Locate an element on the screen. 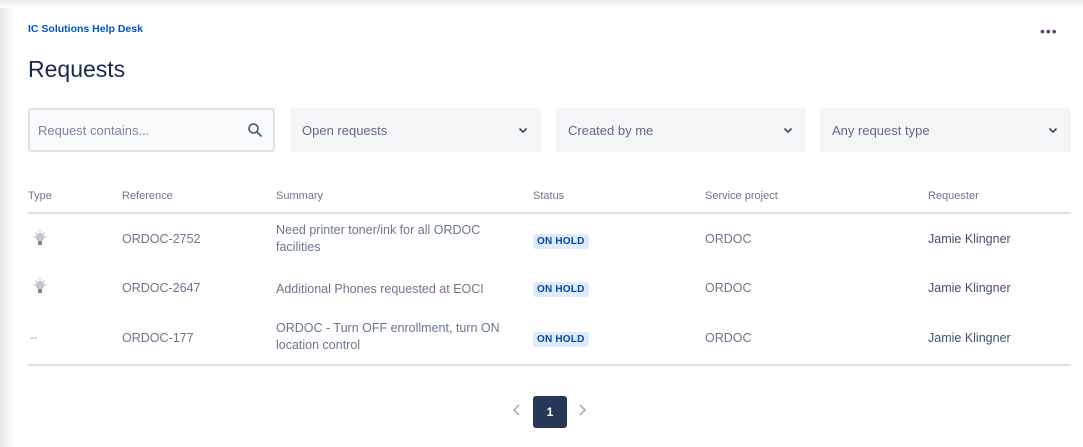 The image size is (1083, 447). request-type-filter-value: Any request type is located at coordinates (881, 130).